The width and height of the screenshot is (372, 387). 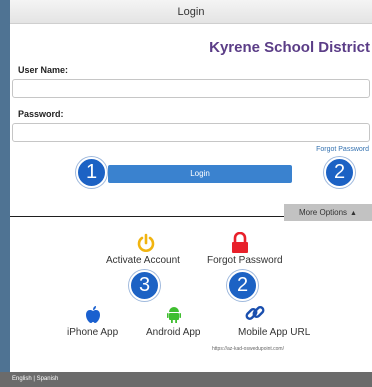 What do you see at coordinates (289, 47) in the screenshot?
I see `district-name: Kyrene School District` at bounding box center [289, 47].